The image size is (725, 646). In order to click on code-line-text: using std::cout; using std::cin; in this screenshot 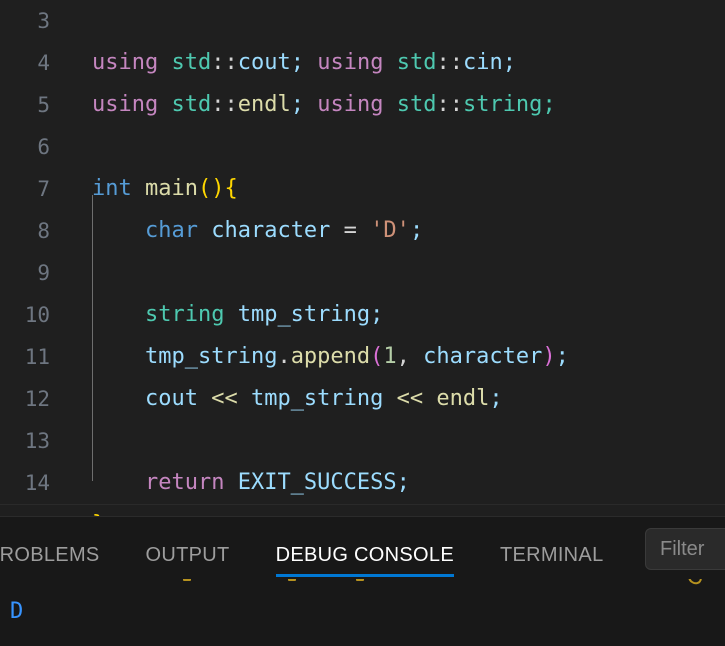, I will do `click(289, 63)`.